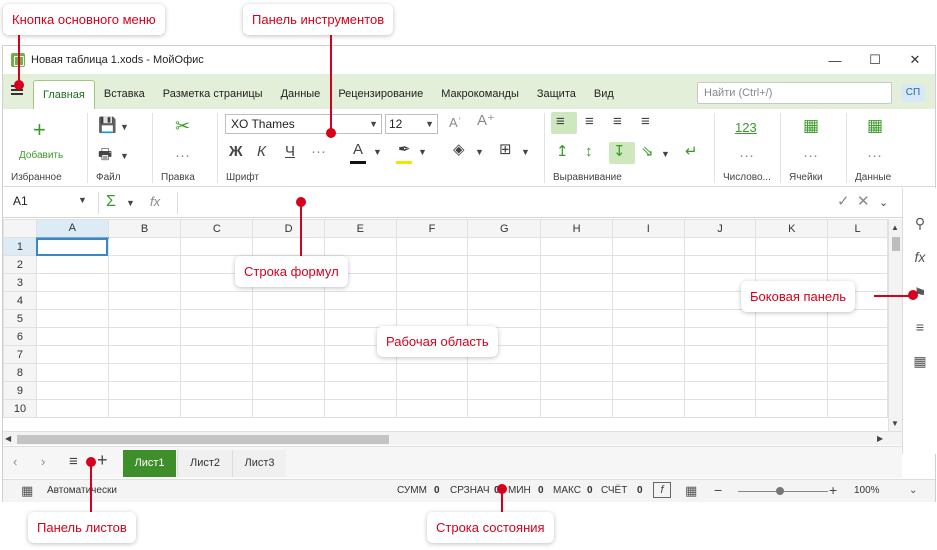 The height and width of the screenshot is (550, 937). Describe the element at coordinates (835, 60) in the screenshot. I see `minimize-button: —` at that location.